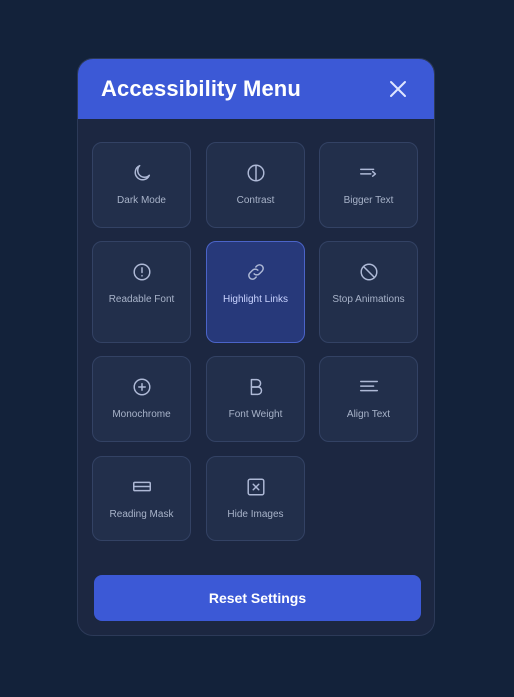 This screenshot has height=697, width=514. Describe the element at coordinates (141, 486) in the screenshot. I see `mask-icon` at that location.